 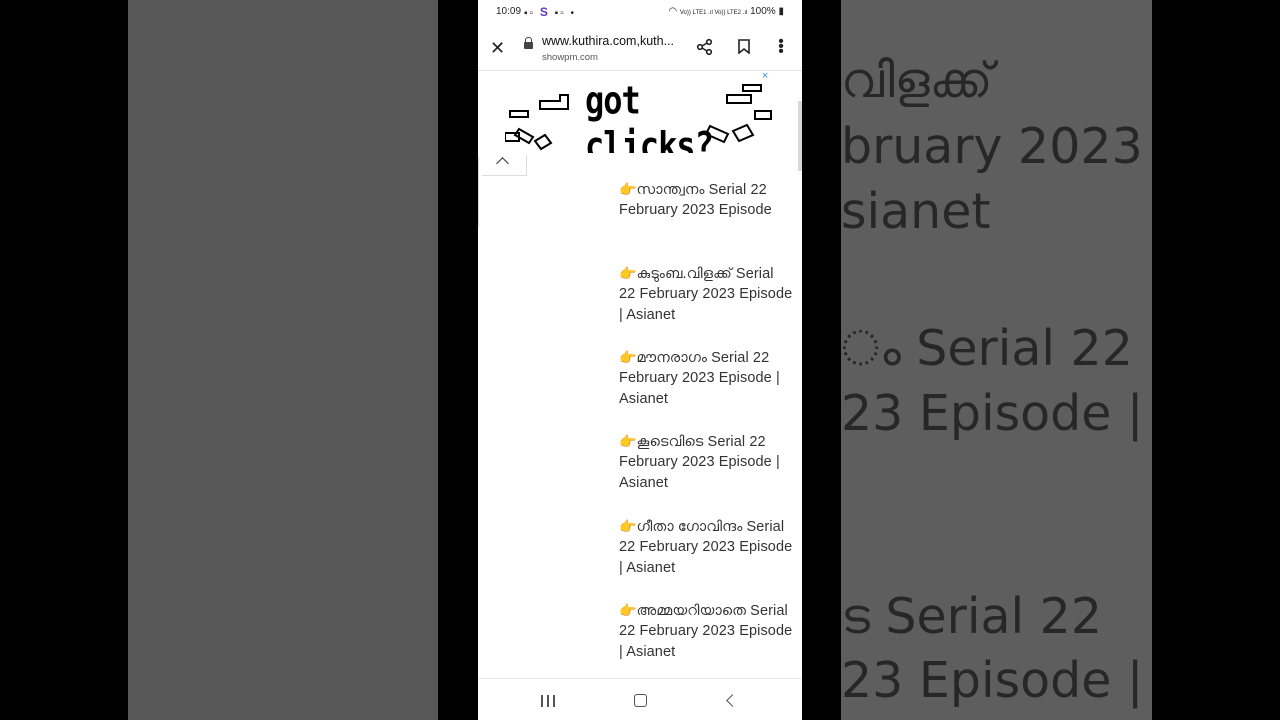 What do you see at coordinates (544, 12) in the screenshot?
I see `s-app-icon: S` at bounding box center [544, 12].